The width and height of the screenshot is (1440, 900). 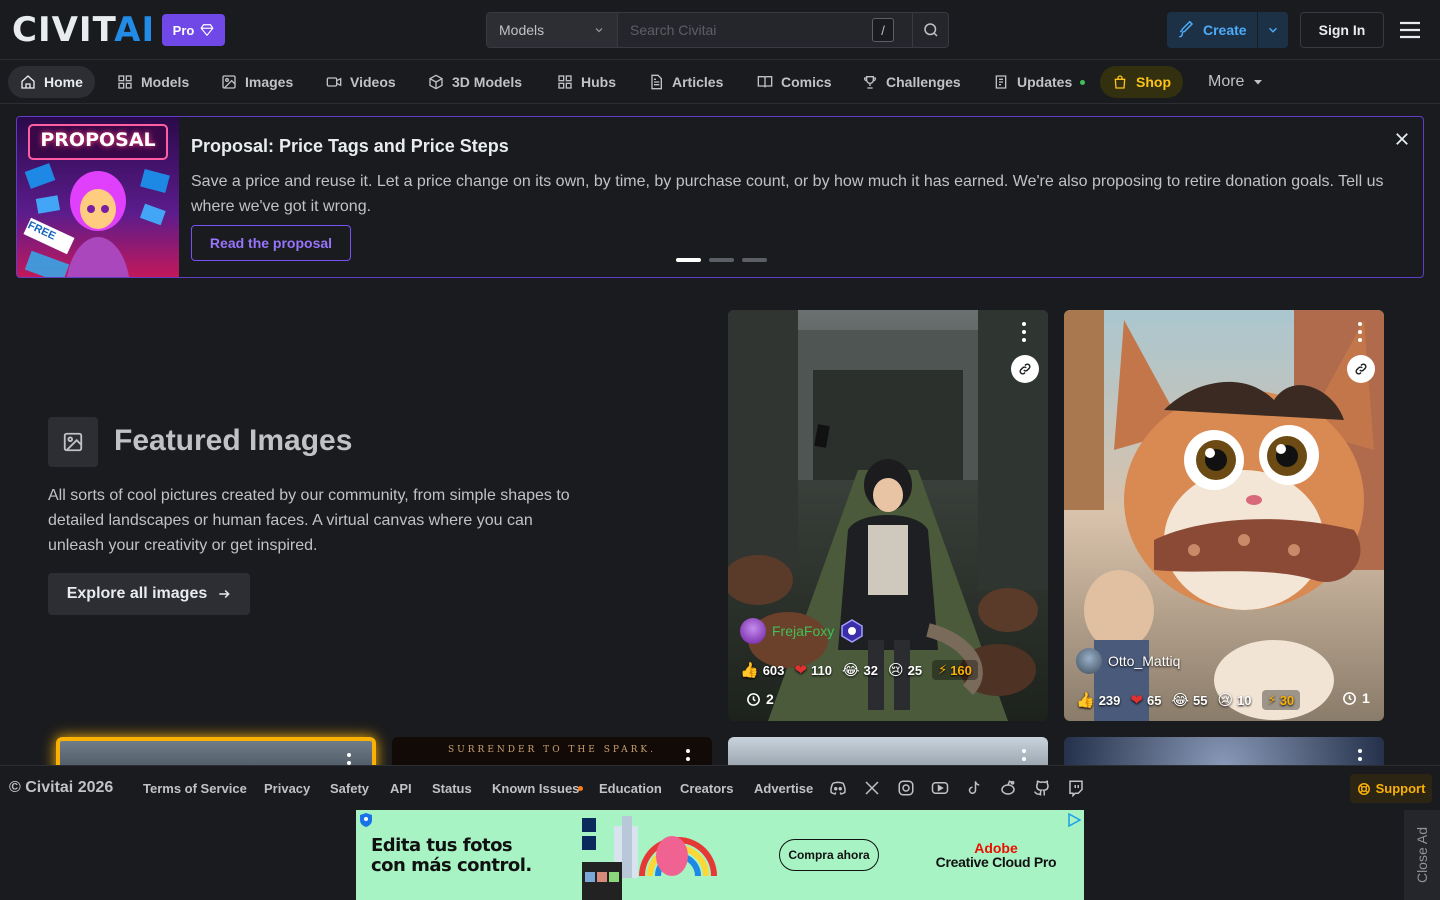 What do you see at coordinates (955, 670) in the screenshot?
I see `buzz-tip: ⚡ 160` at bounding box center [955, 670].